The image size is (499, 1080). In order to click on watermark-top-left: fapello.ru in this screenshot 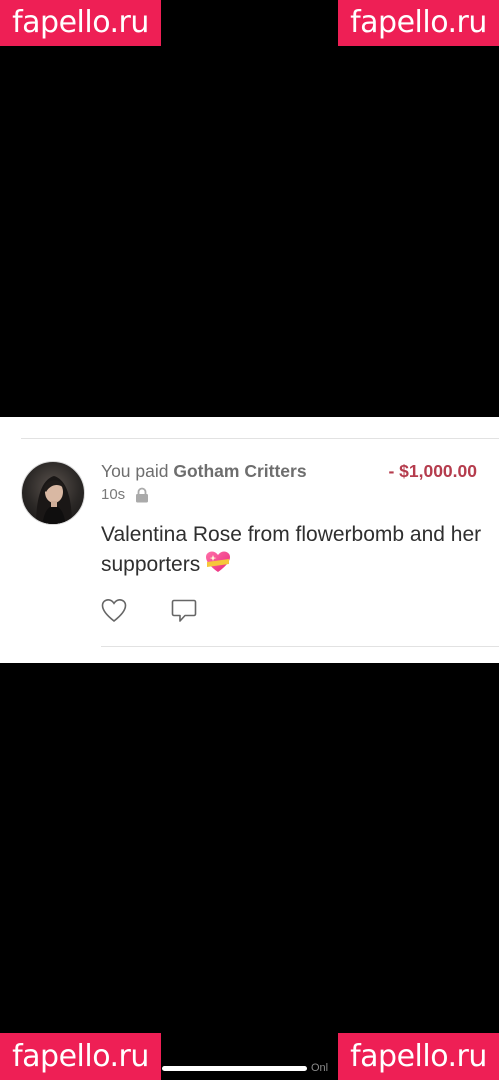, I will do `click(80, 23)`.